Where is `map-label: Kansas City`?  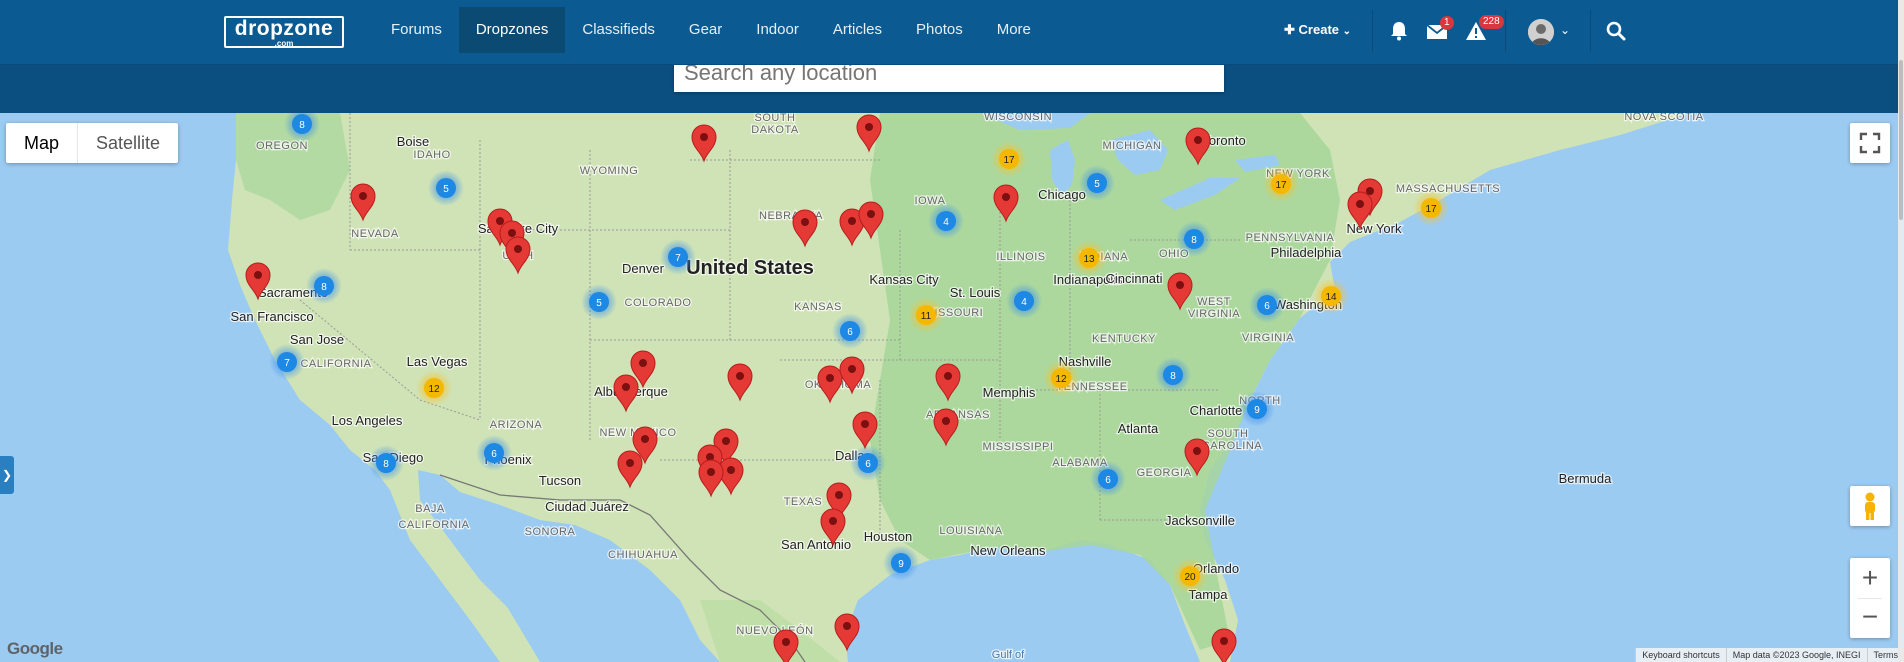 map-label: Kansas City is located at coordinates (904, 279).